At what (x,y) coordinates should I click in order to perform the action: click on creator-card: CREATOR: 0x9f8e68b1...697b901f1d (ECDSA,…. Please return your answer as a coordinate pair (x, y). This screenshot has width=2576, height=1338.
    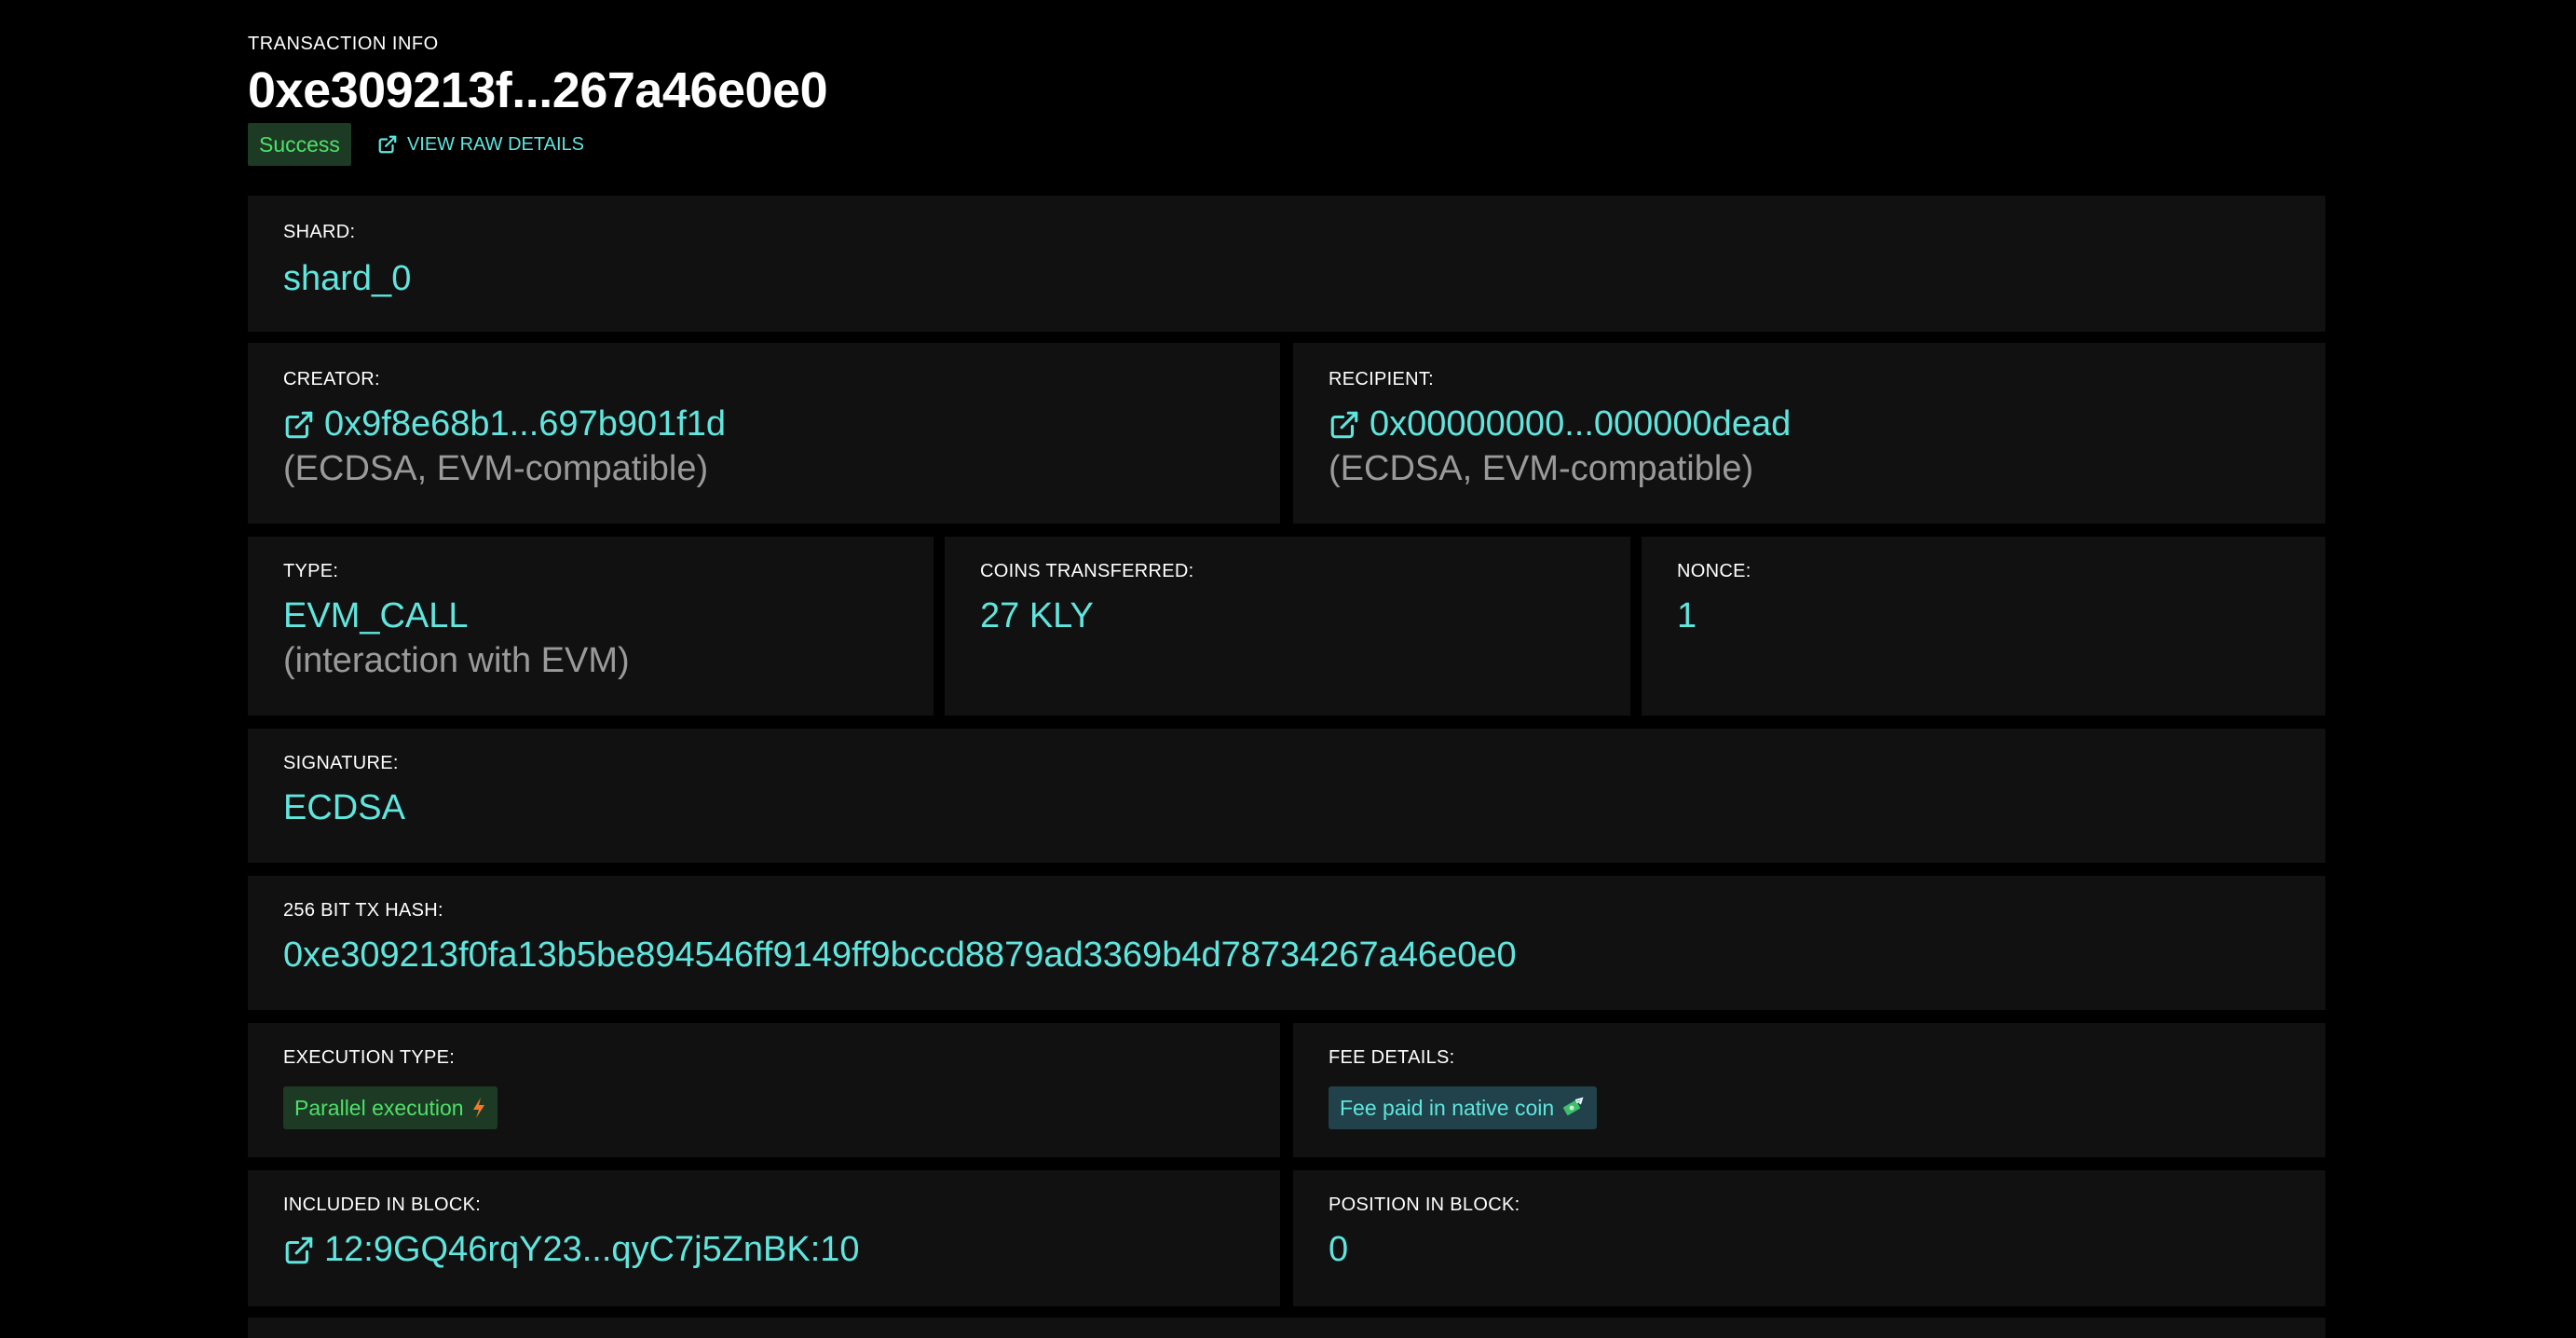
    Looking at the image, I should click on (764, 434).